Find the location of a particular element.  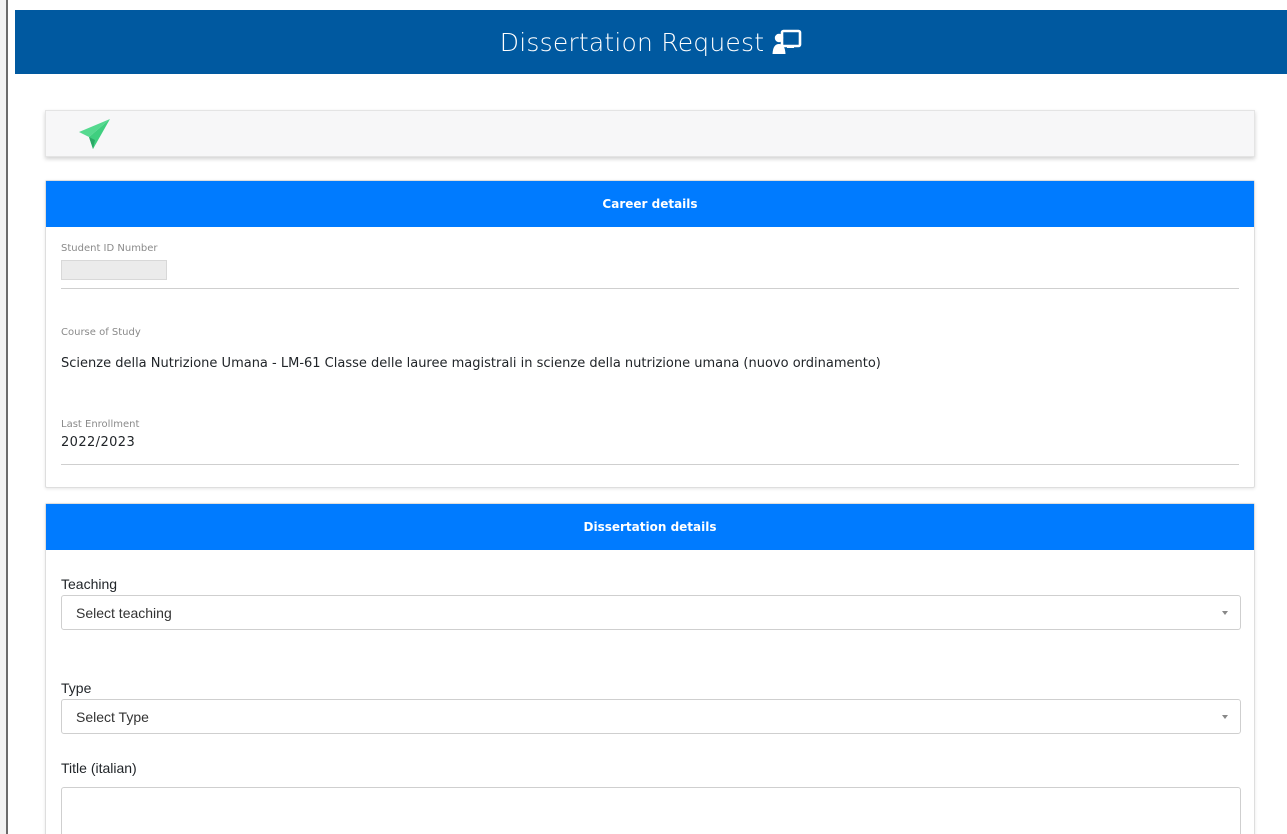

page-title: Dissertation Request is located at coordinates (632, 42).